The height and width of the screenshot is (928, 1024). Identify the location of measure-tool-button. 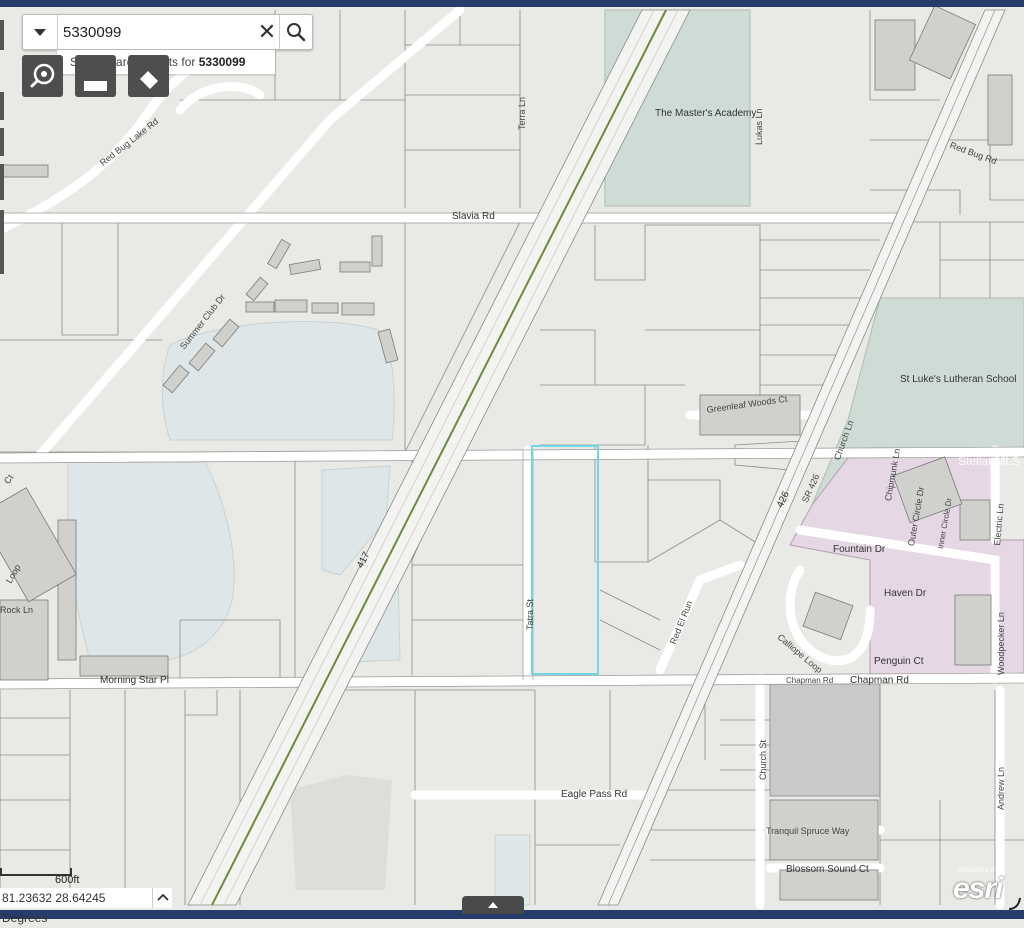
(148, 76).